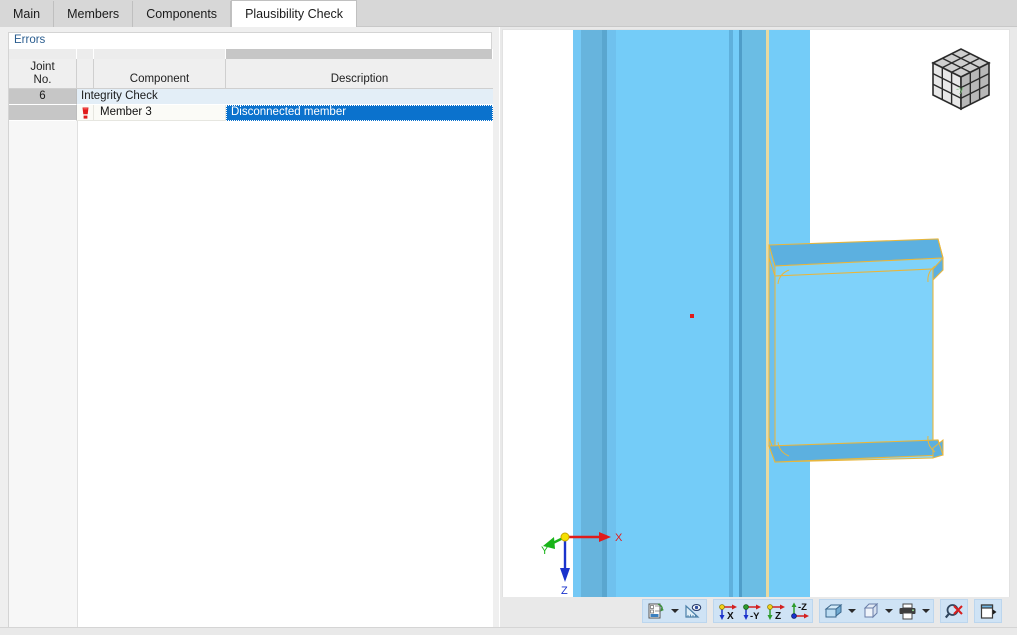 The image size is (1017, 635). I want to click on table-row: 6 Integrity Check, so click(251, 97).